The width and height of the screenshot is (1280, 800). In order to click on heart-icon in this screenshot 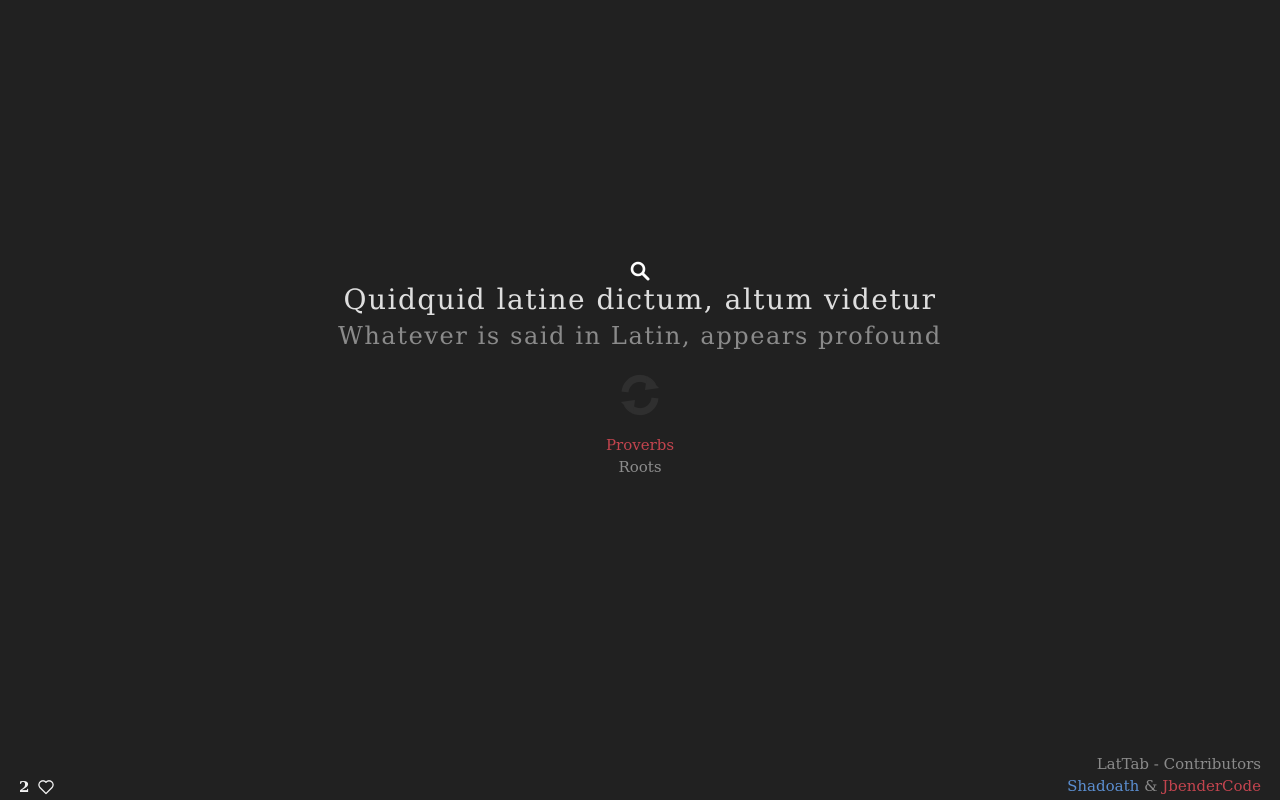, I will do `click(46, 787)`.